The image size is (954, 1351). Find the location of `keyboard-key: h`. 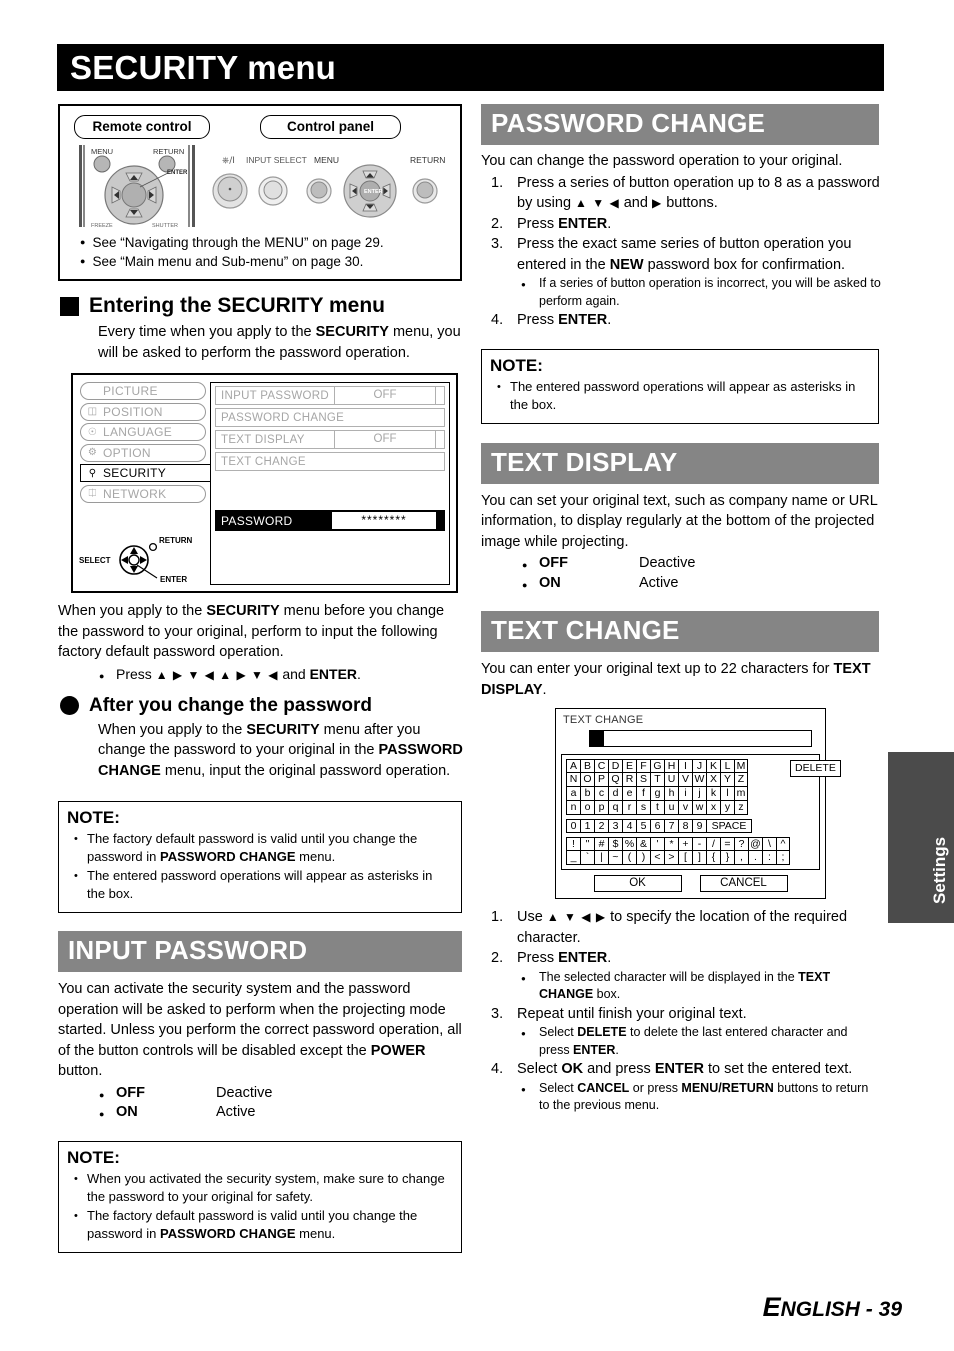

keyboard-key: h is located at coordinates (671, 794).